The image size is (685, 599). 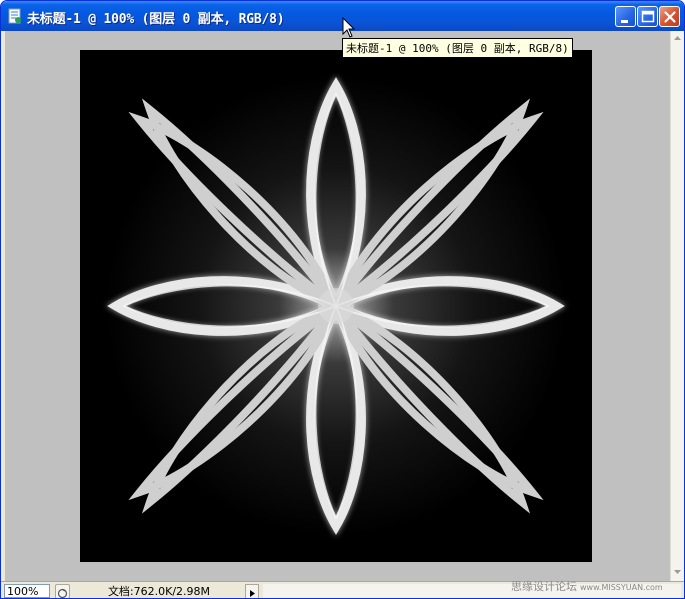 I want to click on title-tooltip: 未标题-1 @ 100% (图层 0 副本, RGB/8), so click(x=457, y=48).